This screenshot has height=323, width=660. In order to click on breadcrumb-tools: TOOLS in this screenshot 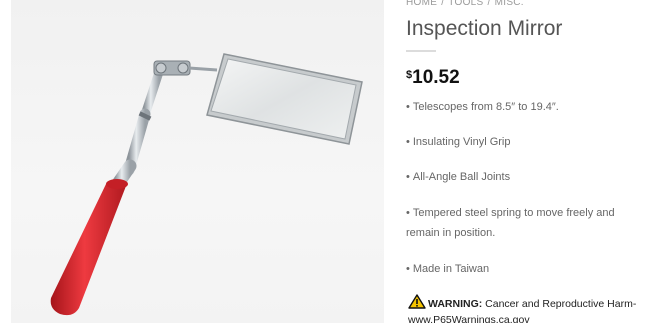, I will do `click(465, 4)`.